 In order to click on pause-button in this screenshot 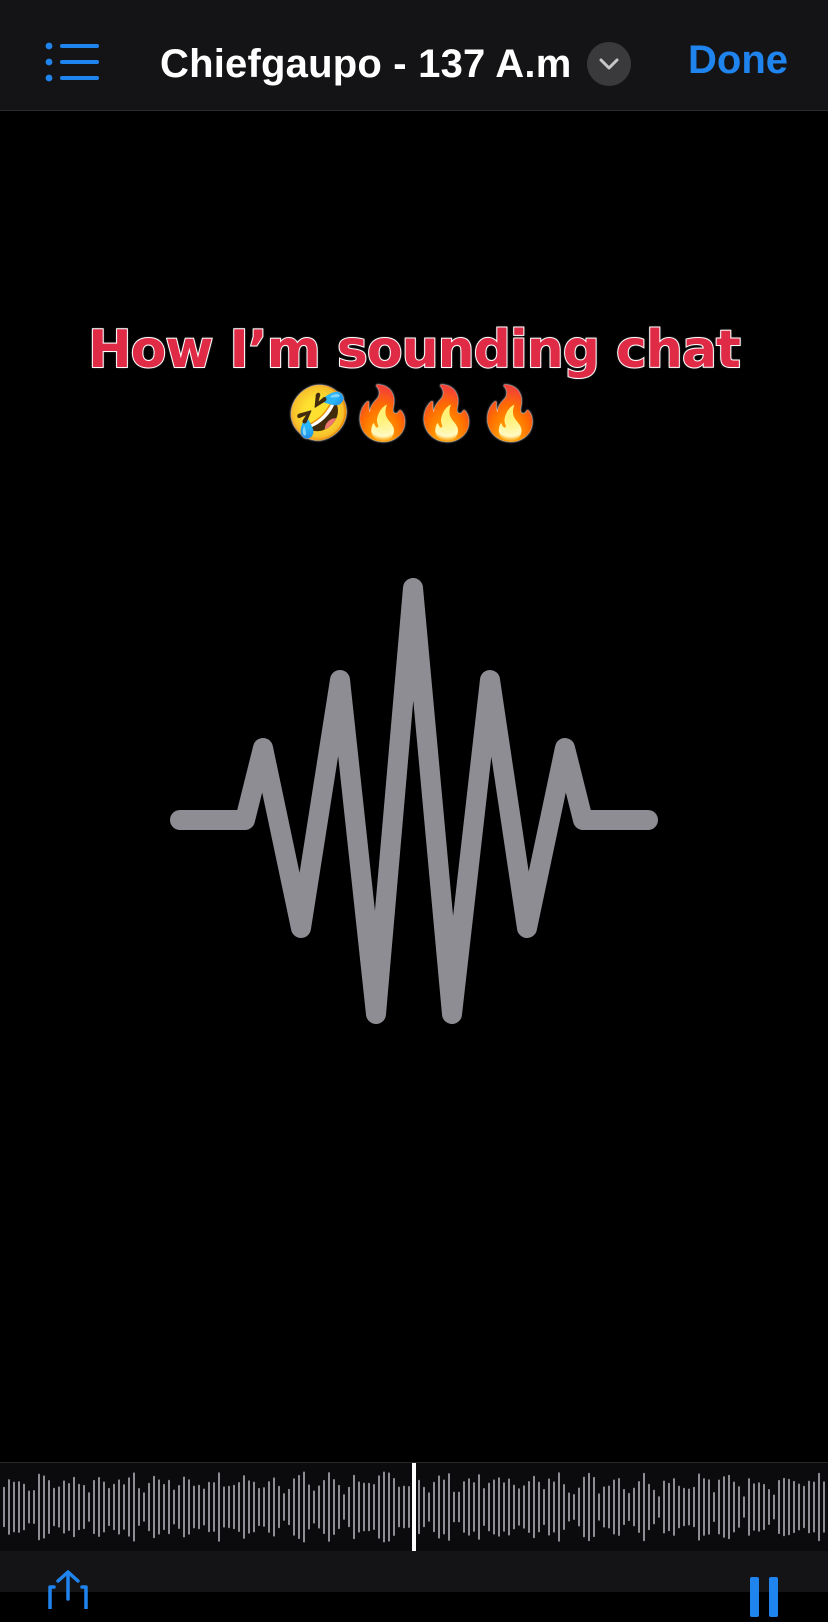, I will do `click(764, 1597)`.